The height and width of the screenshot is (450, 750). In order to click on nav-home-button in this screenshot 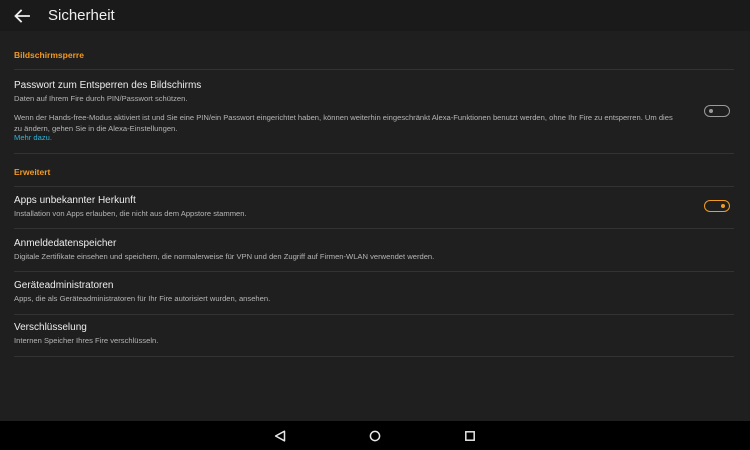, I will do `click(375, 436)`.